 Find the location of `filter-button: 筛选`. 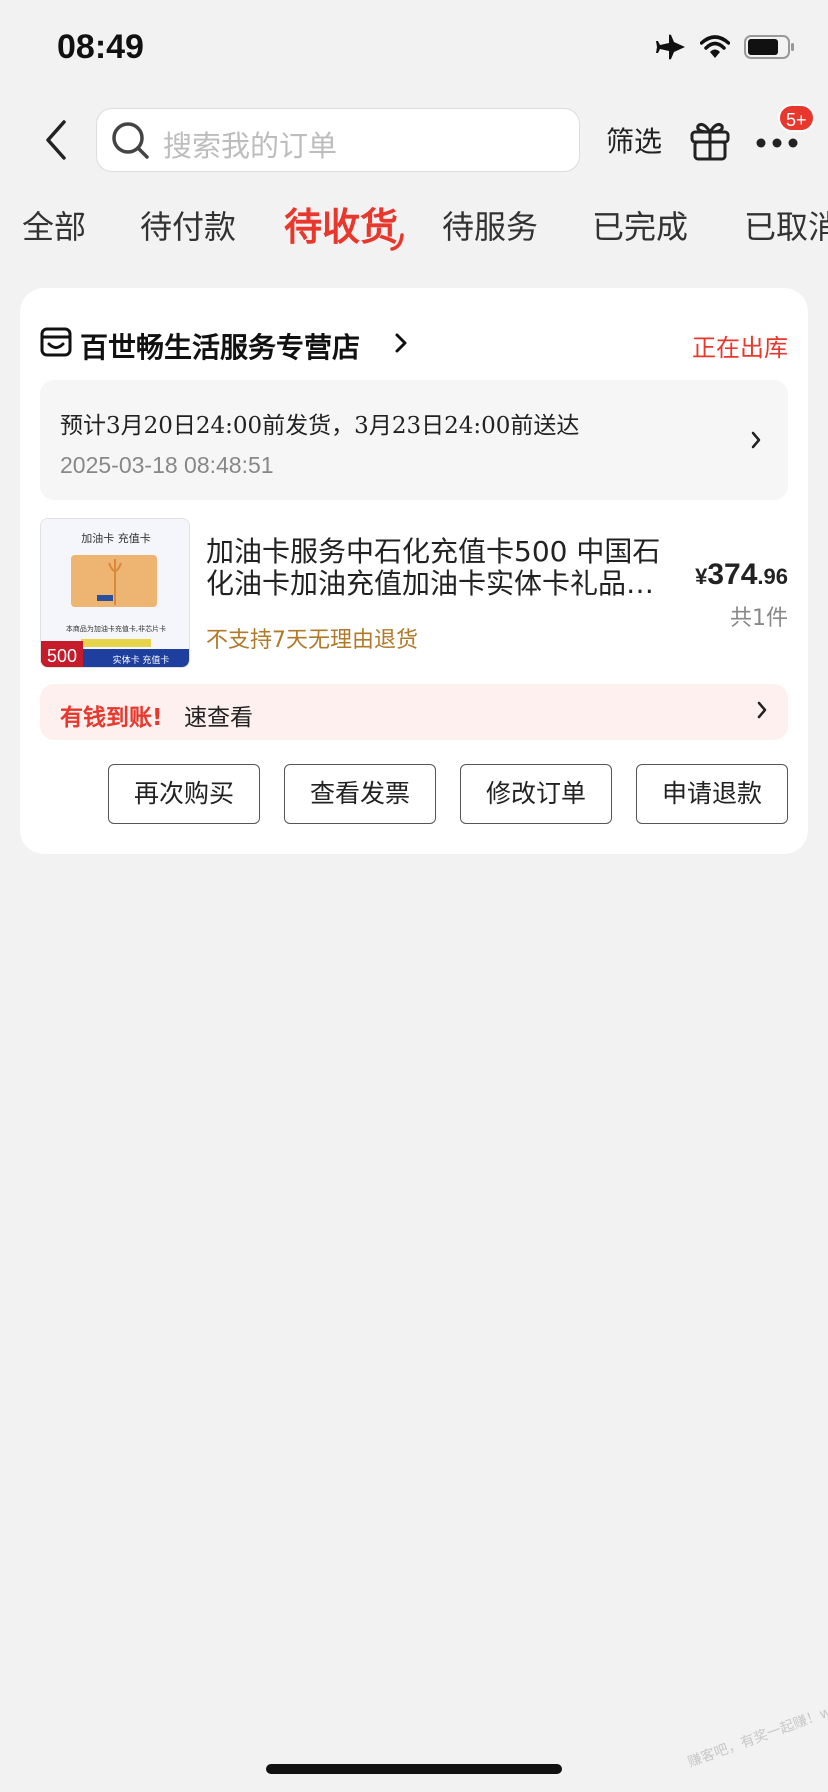

filter-button: 筛选 is located at coordinates (634, 140).